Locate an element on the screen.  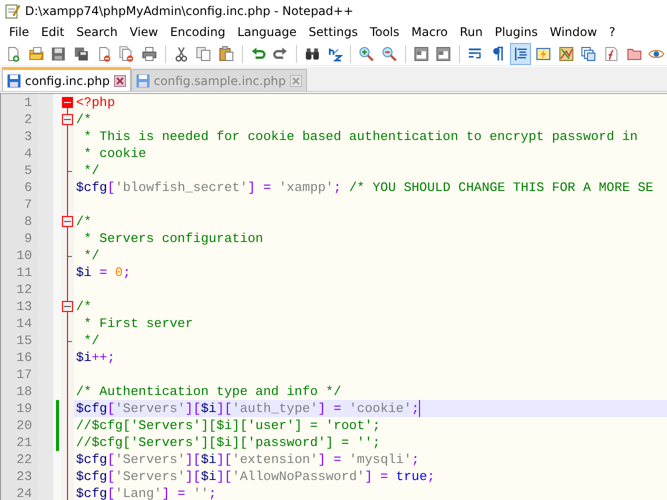
code-line: //$cfg['Servers'][$i]['password'] = ''; is located at coordinates (228, 442).